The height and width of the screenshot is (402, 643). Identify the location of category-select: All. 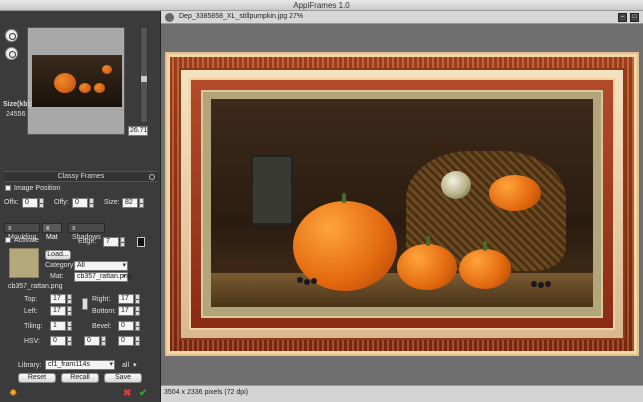
(101, 266).